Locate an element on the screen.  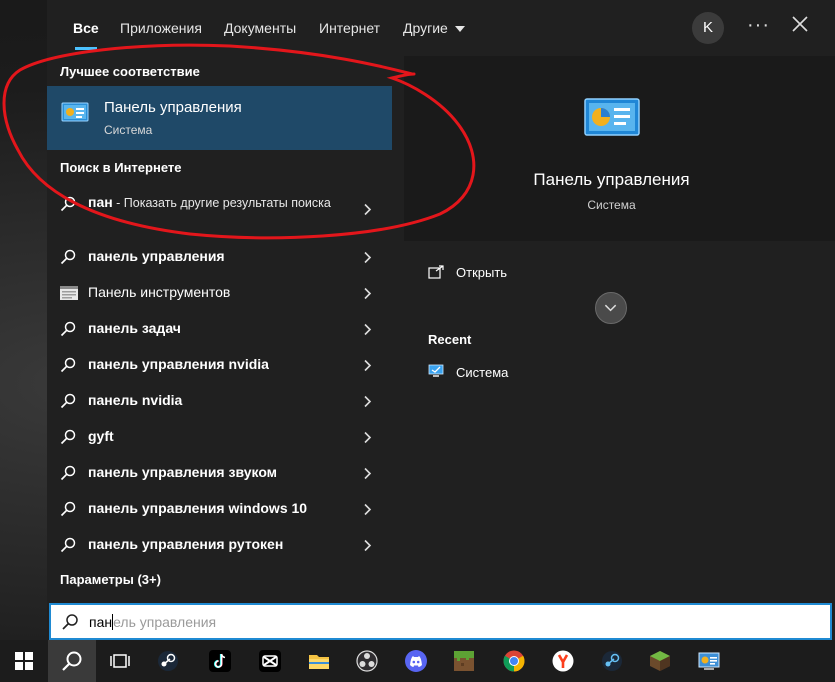
list-item: панель управления рутокен is located at coordinates (219, 545).